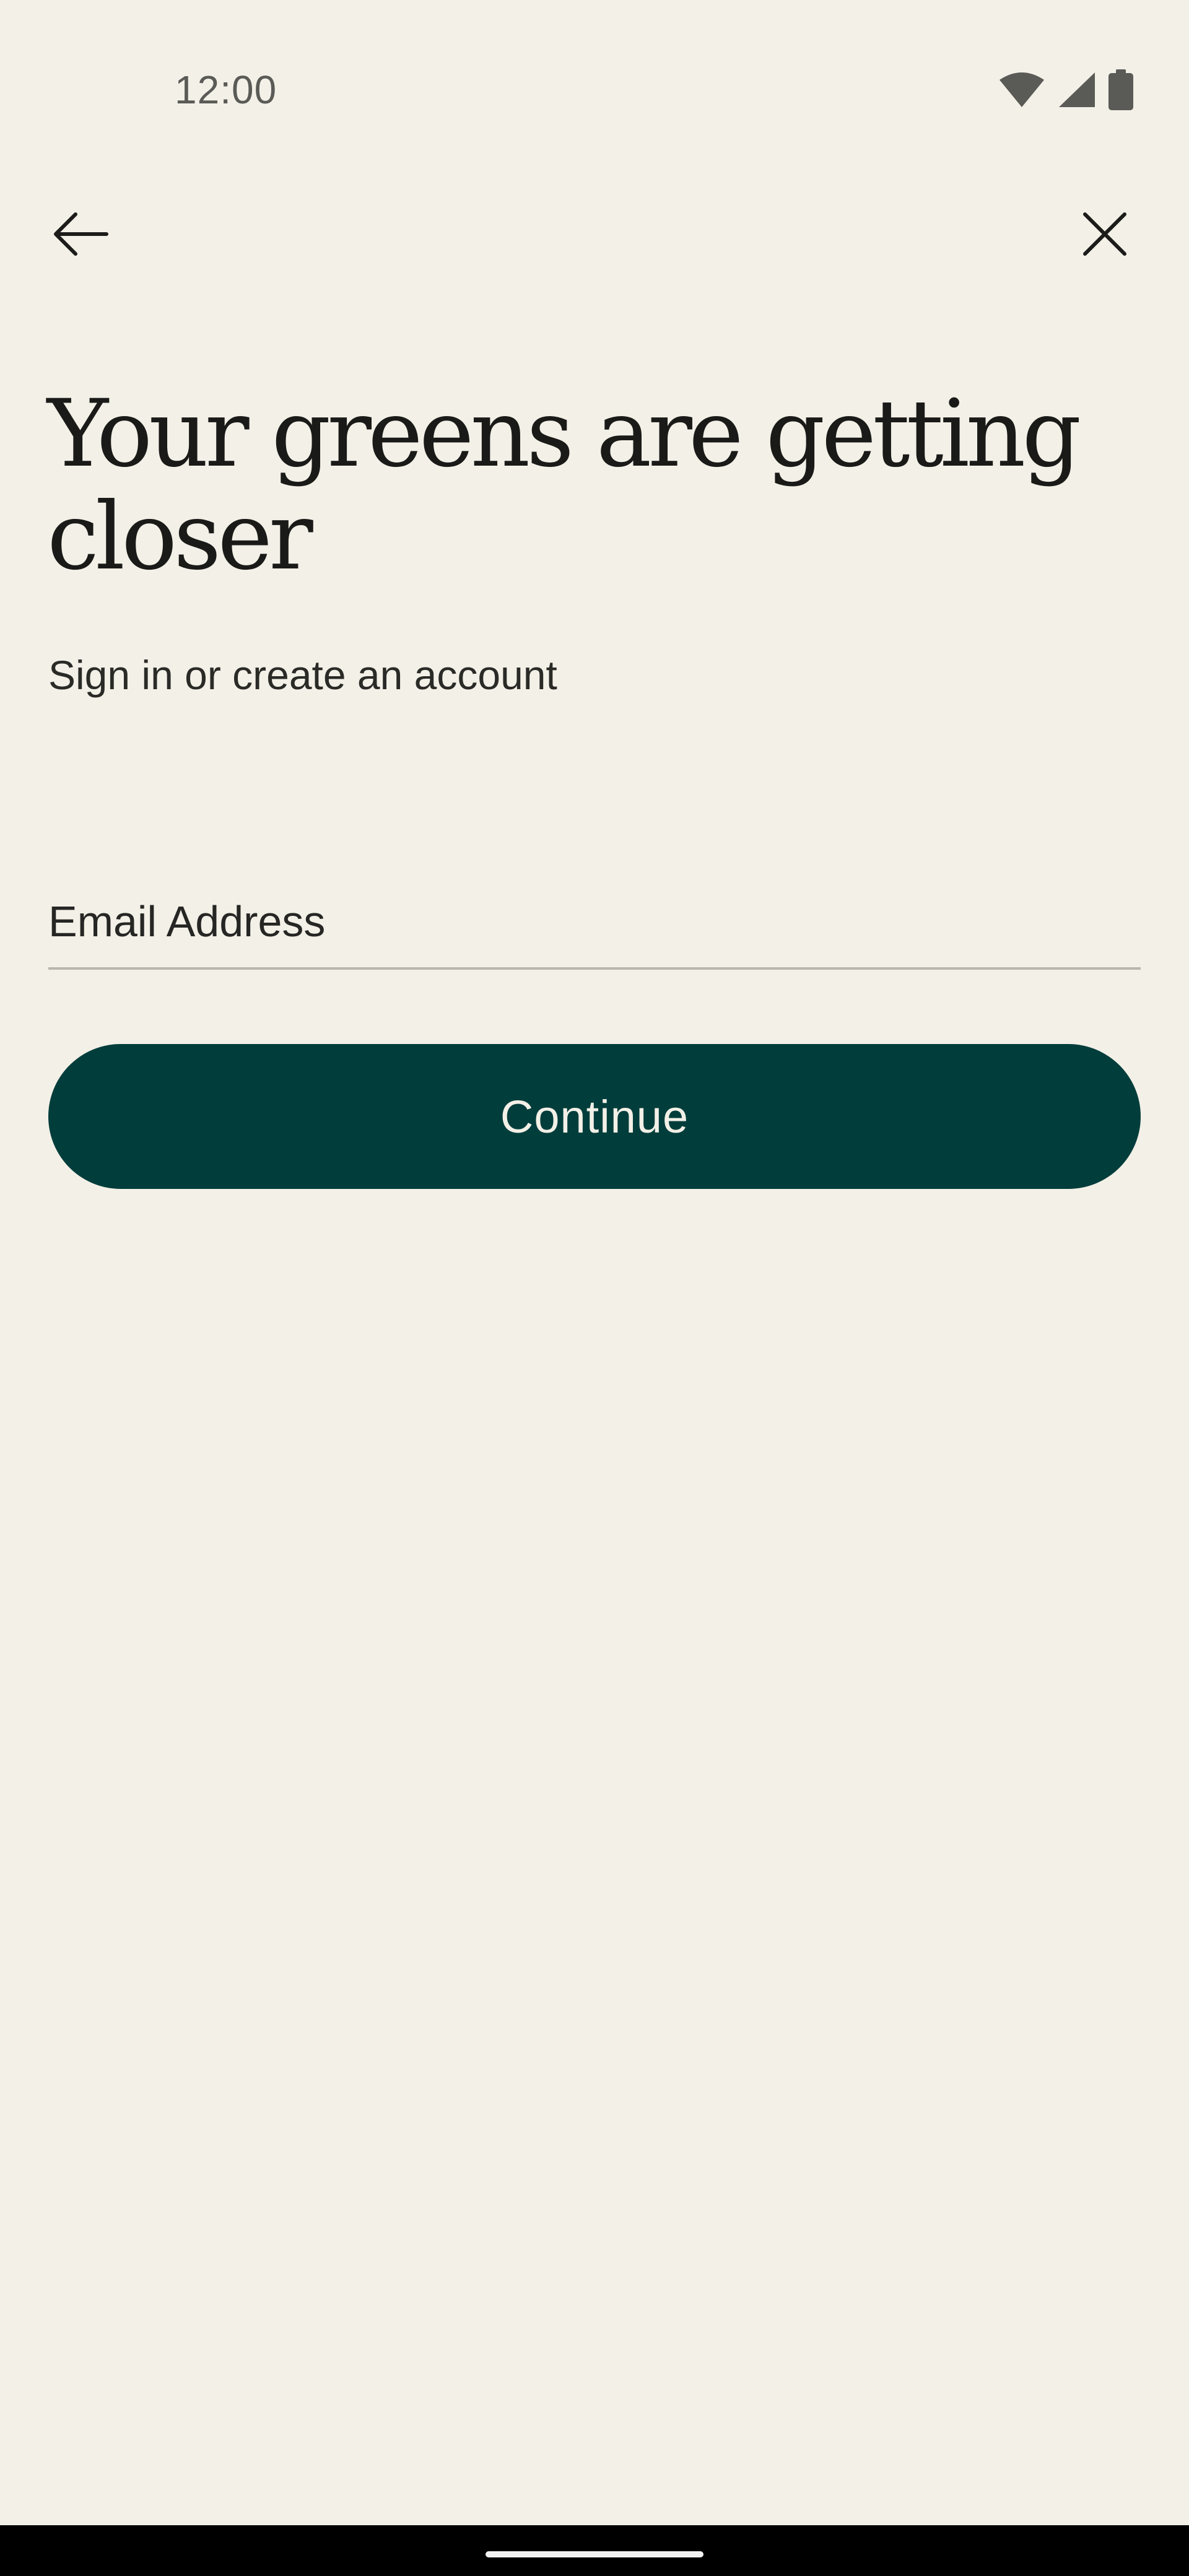 Image resolution: width=1189 pixels, height=2576 pixels. I want to click on wifi-icon, so click(1021, 89).